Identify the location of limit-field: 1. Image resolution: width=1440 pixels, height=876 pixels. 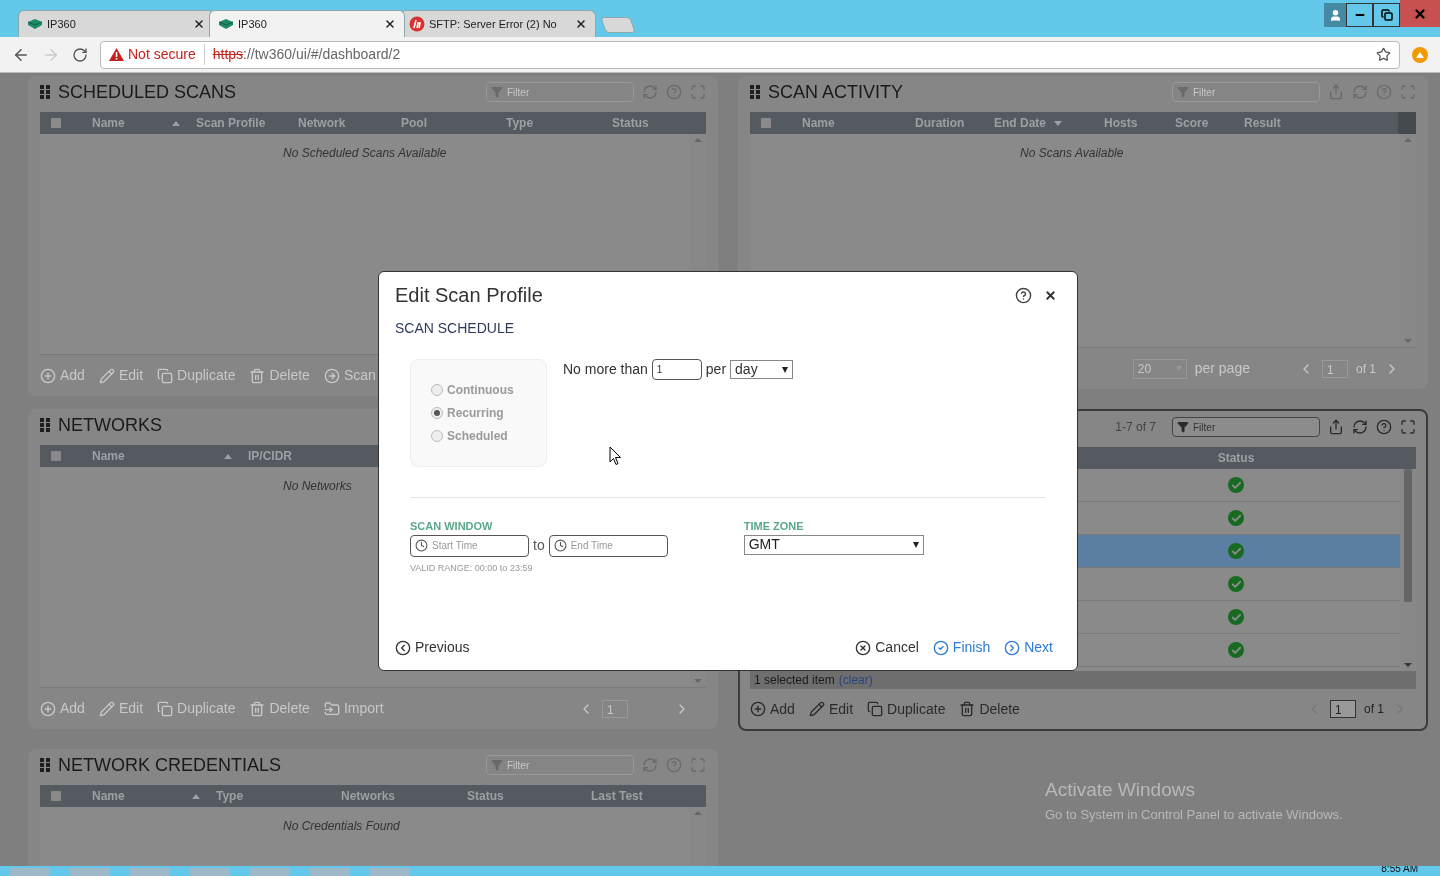
(676, 369).